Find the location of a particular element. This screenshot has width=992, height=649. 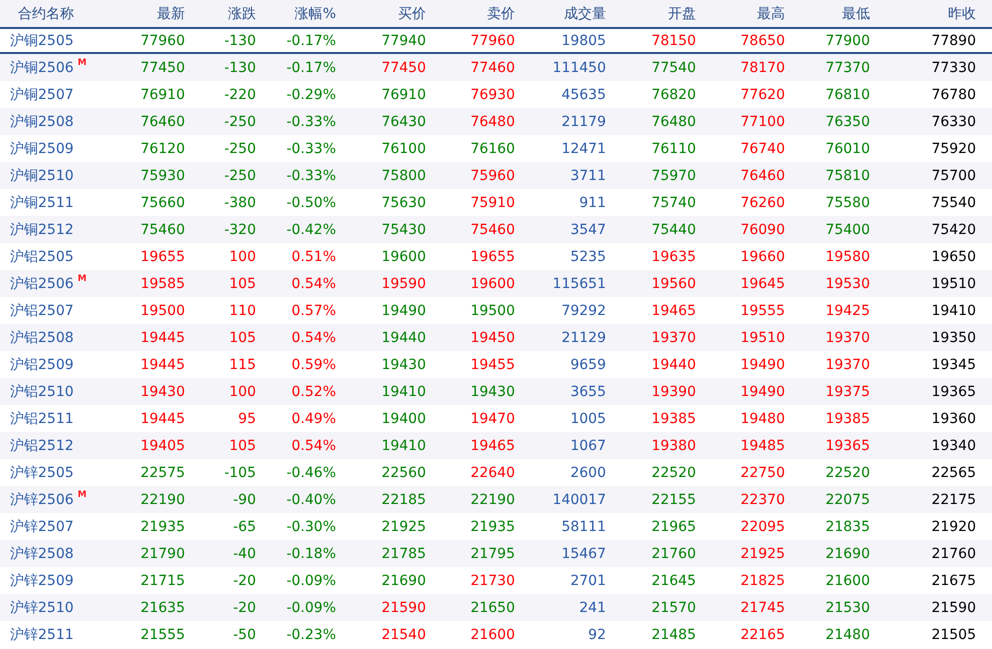

table-cell-text: 21590 is located at coordinates (953, 608).